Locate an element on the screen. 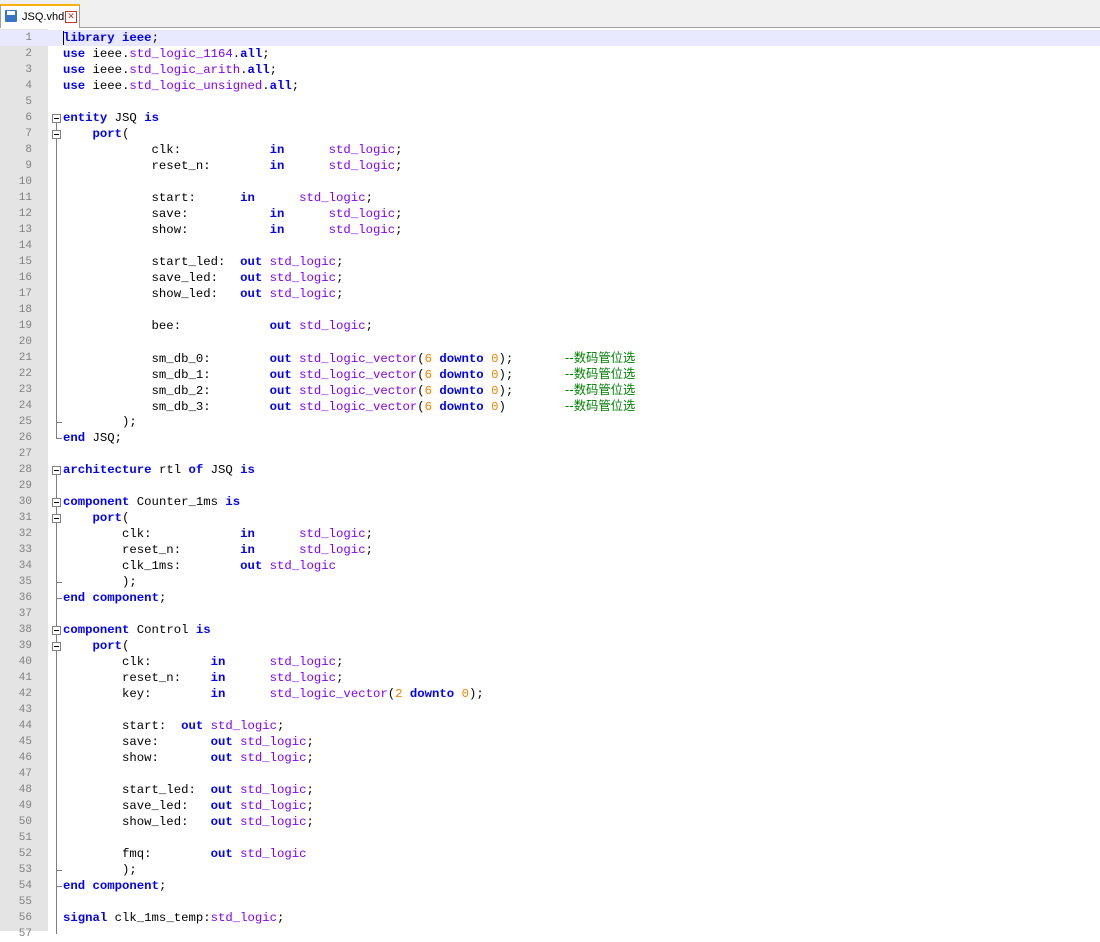 The width and height of the screenshot is (1100, 942). code-line: 54 end component; is located at coordinates (550, 886).